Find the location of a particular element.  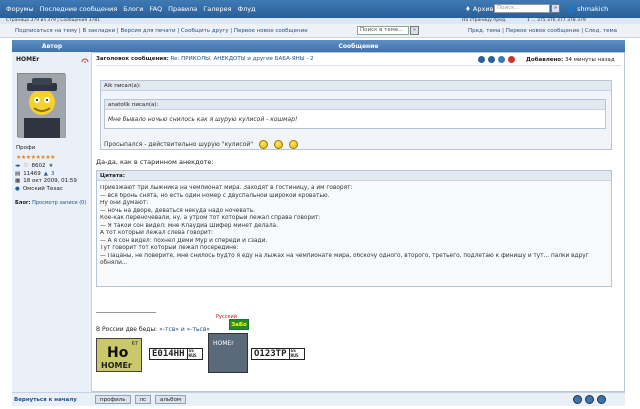

user-menu: 👤 shmakich is located at coordinates (587, 9).